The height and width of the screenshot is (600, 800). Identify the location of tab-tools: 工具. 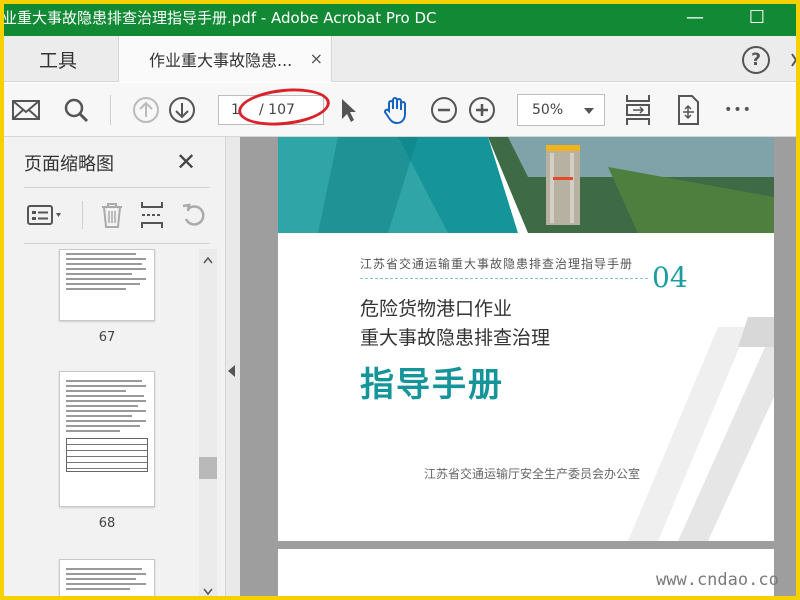
(58, 59).